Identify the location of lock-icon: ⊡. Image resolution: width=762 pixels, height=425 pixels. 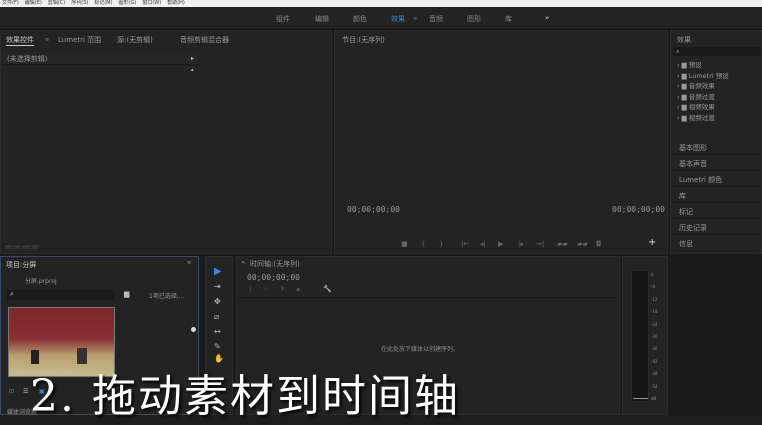
(11, 391).